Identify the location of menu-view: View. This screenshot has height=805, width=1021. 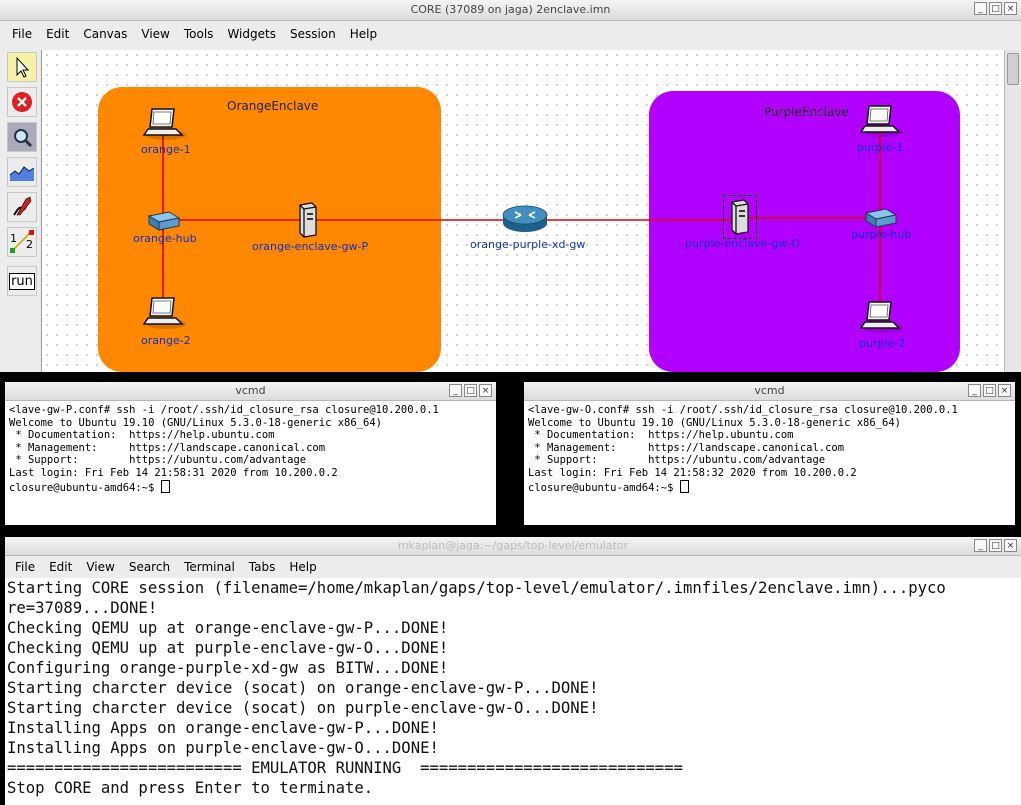
(155, 34).